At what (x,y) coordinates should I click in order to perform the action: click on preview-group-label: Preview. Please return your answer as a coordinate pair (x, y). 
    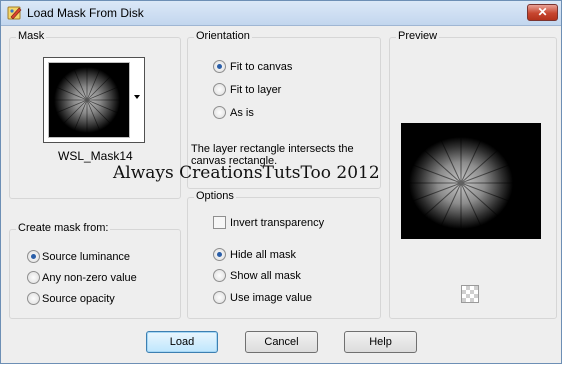
    Looking at the image, I should click on (418, 36).